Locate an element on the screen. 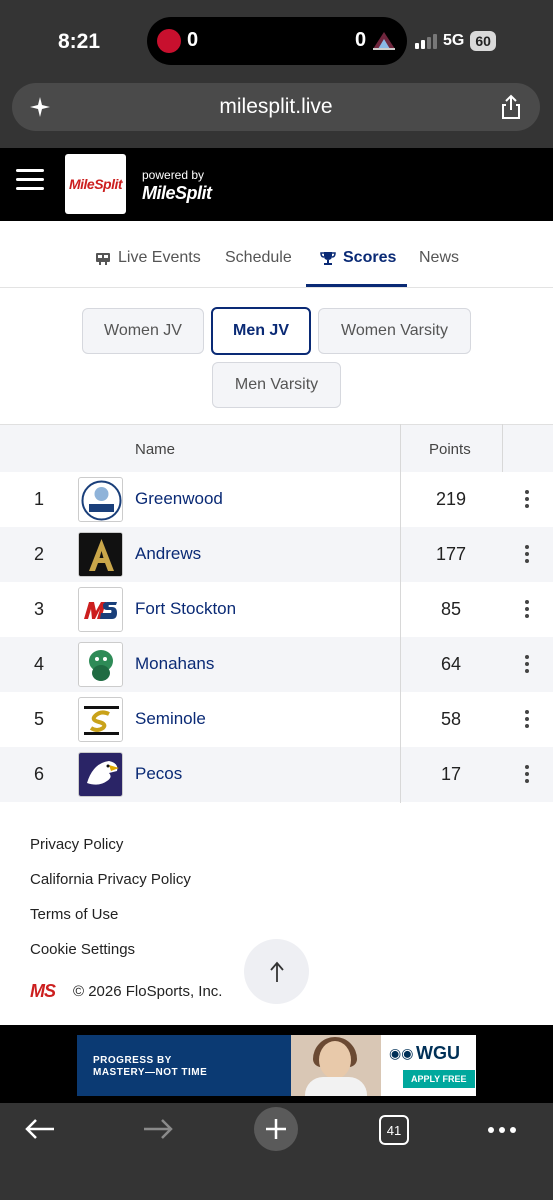 Image resolution: width=553 pixels, height=1200 pixels. url-text: milesplit.live is located at coordinates (276, 107).